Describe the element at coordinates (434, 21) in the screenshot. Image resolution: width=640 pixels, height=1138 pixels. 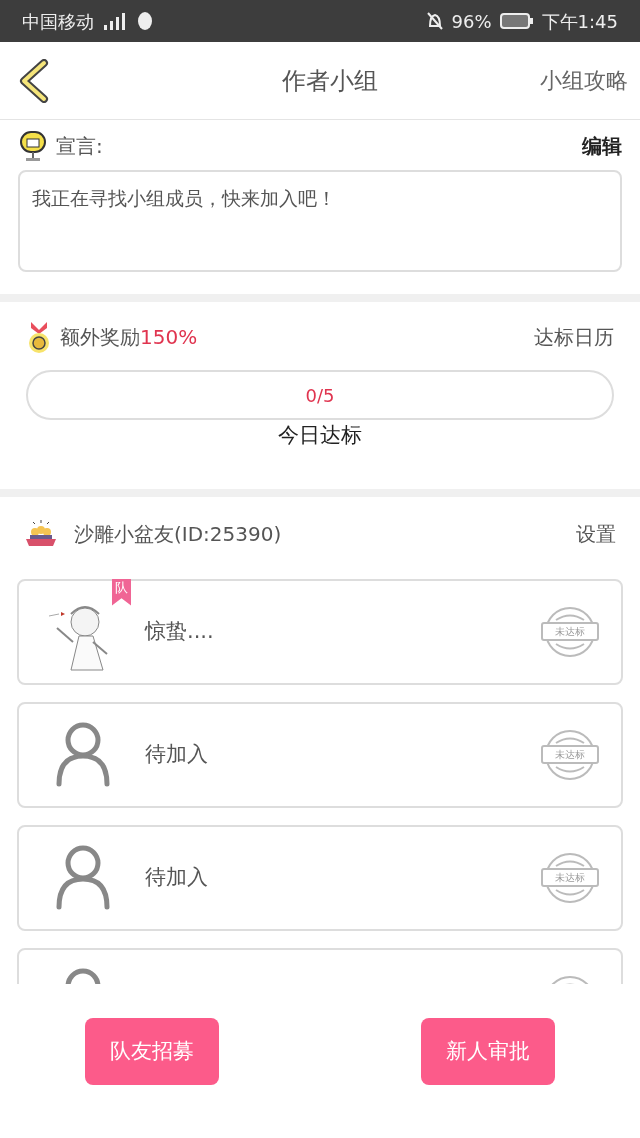
I see `bell-off-icon` at that location.